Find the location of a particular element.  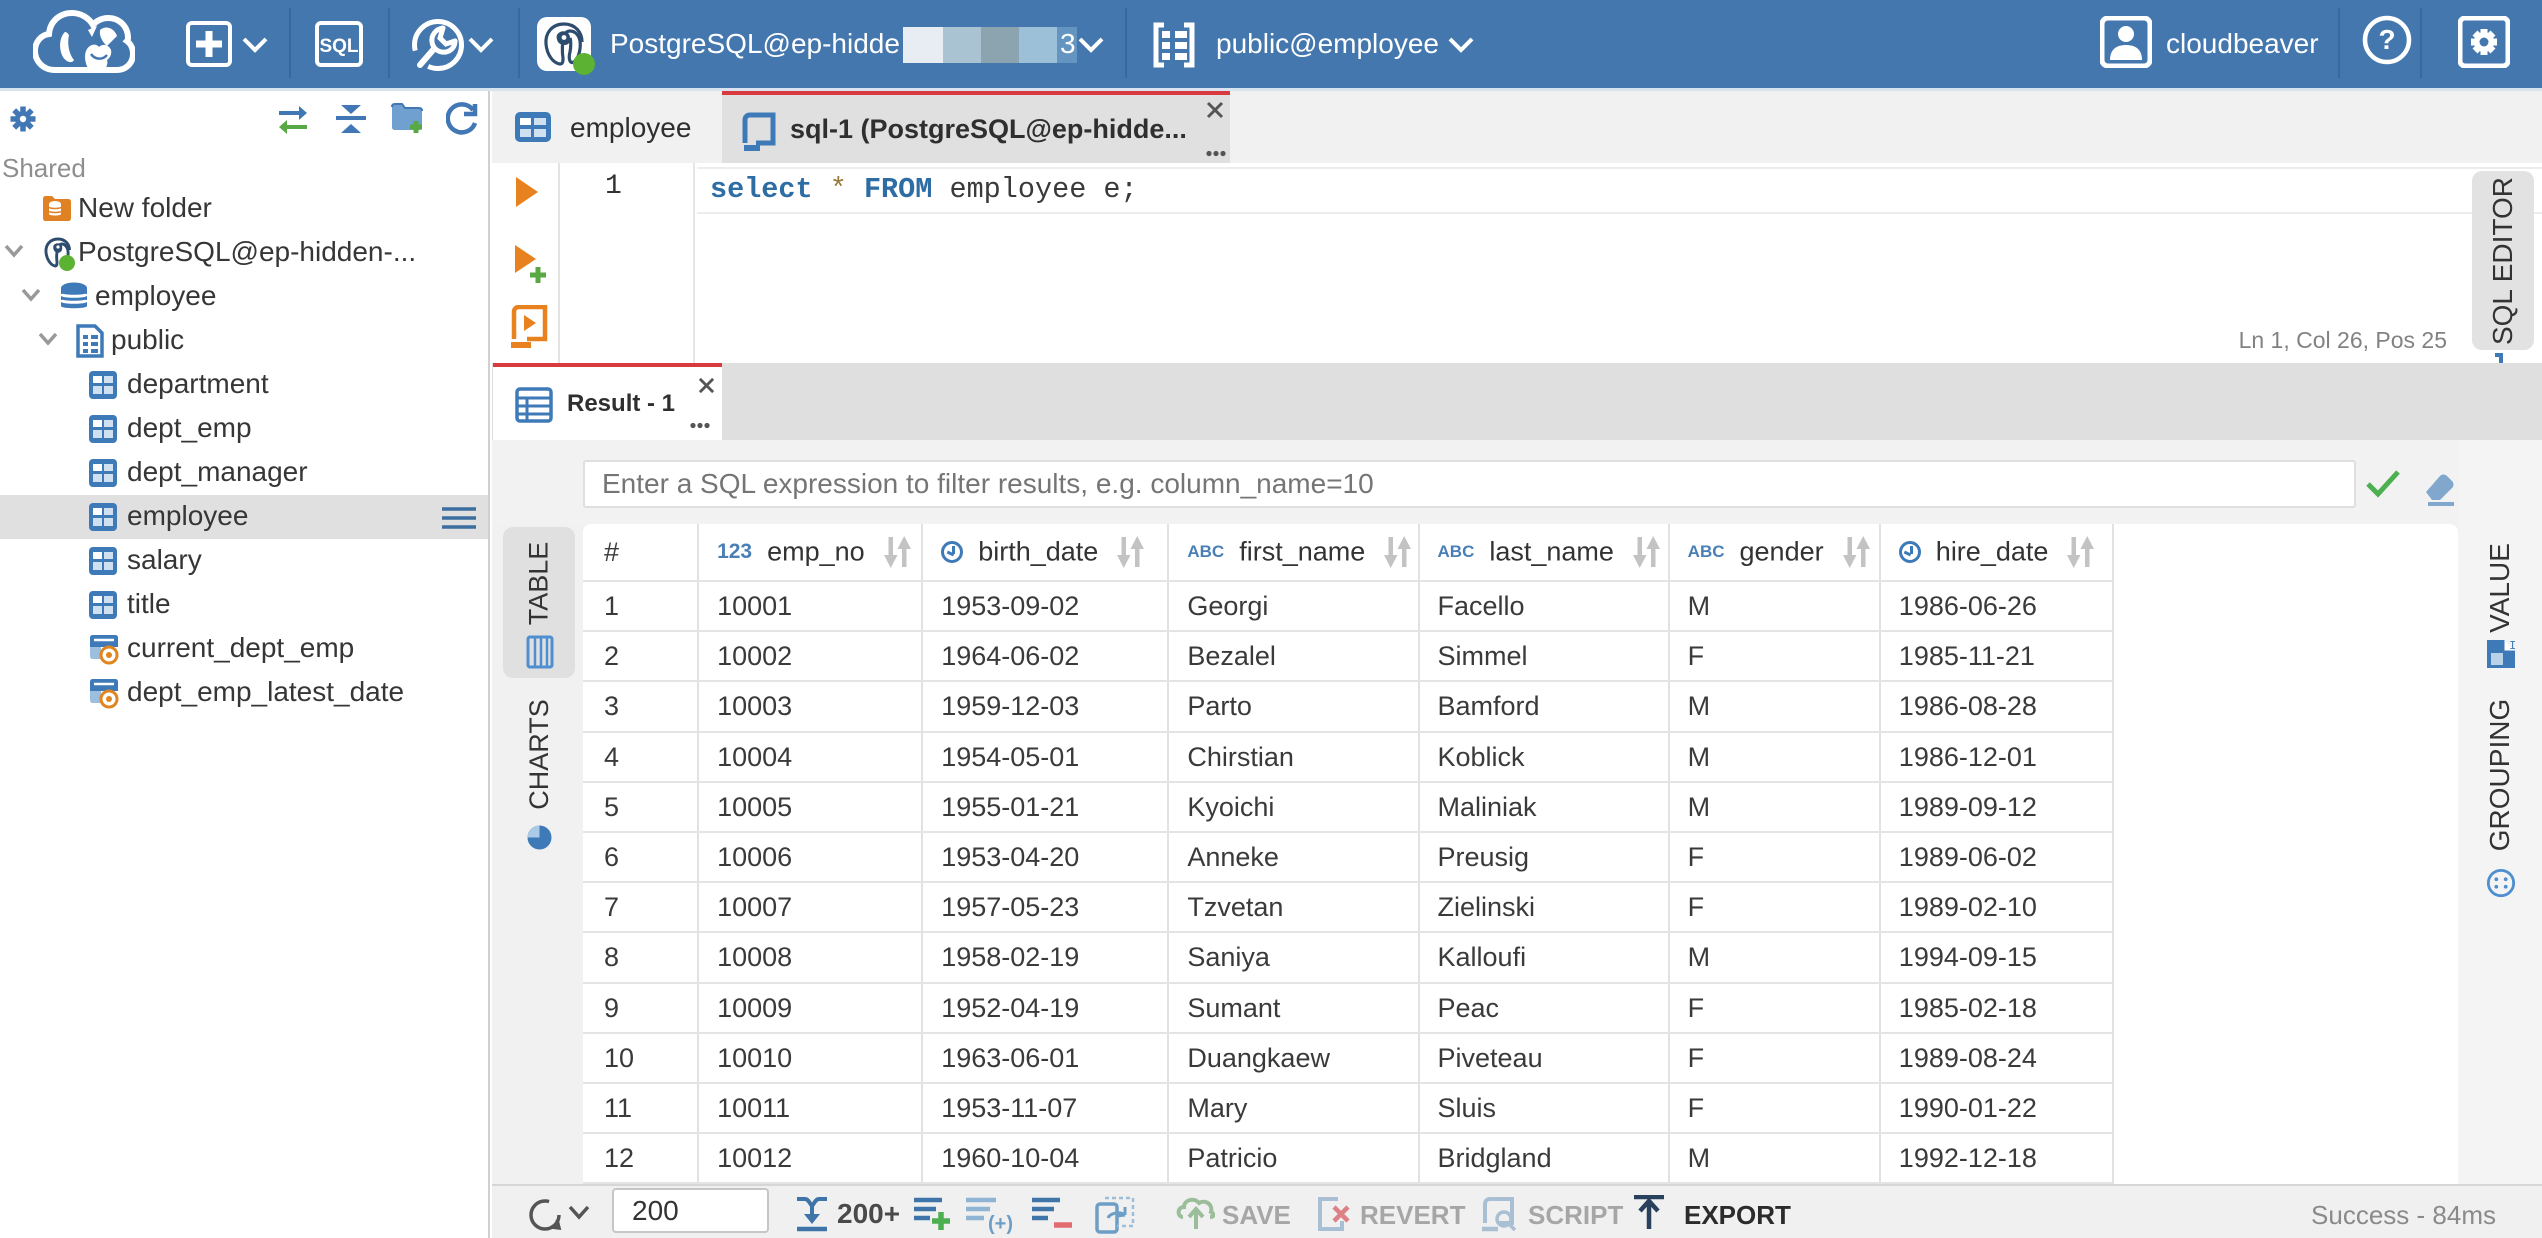

svg-text: SQL is located at coordinates (338, 46).